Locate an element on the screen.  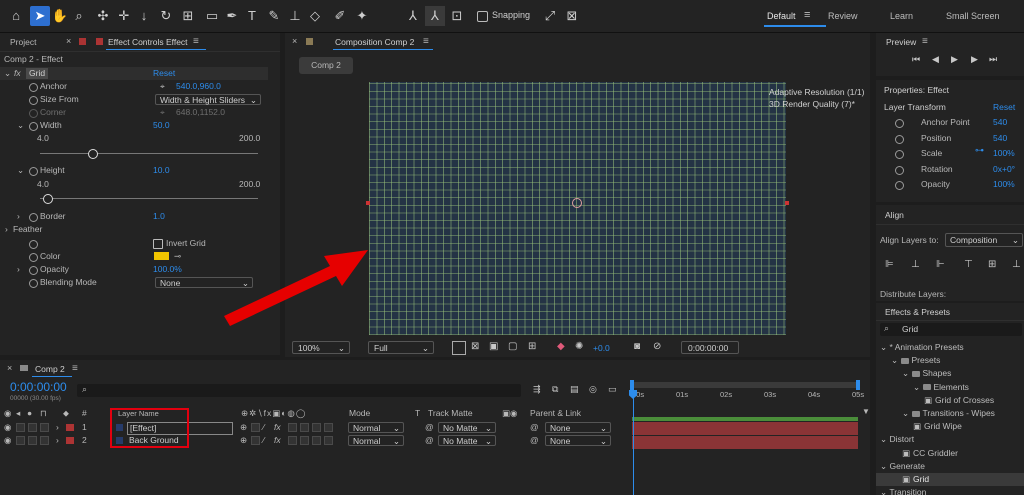
align-horizontal-center-icon: ⊥ is located at coordinates (915, 264).